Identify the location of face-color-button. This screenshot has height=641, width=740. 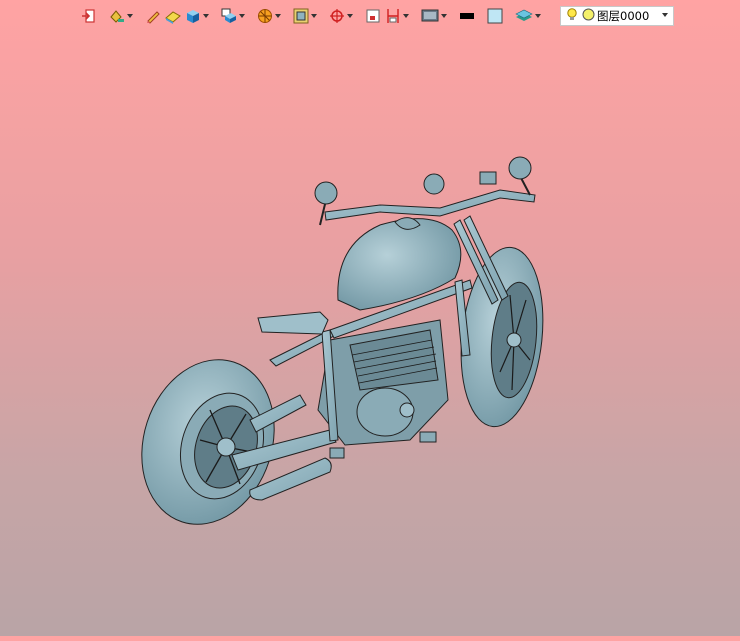
(495, 16).